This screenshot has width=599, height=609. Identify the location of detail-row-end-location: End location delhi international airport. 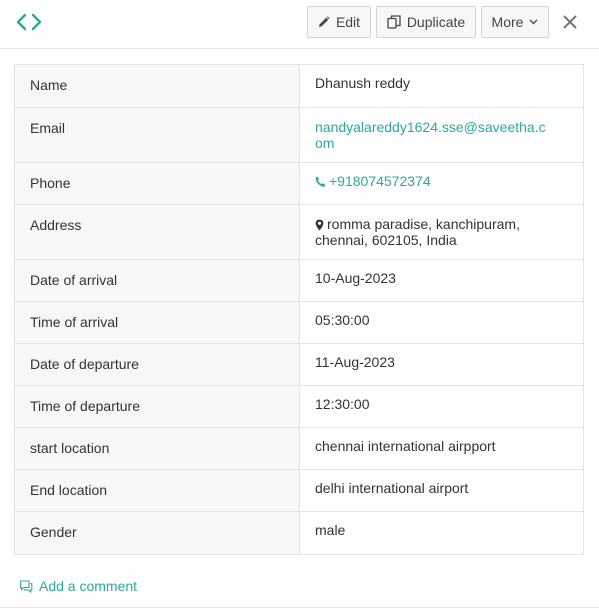
(299, 491).